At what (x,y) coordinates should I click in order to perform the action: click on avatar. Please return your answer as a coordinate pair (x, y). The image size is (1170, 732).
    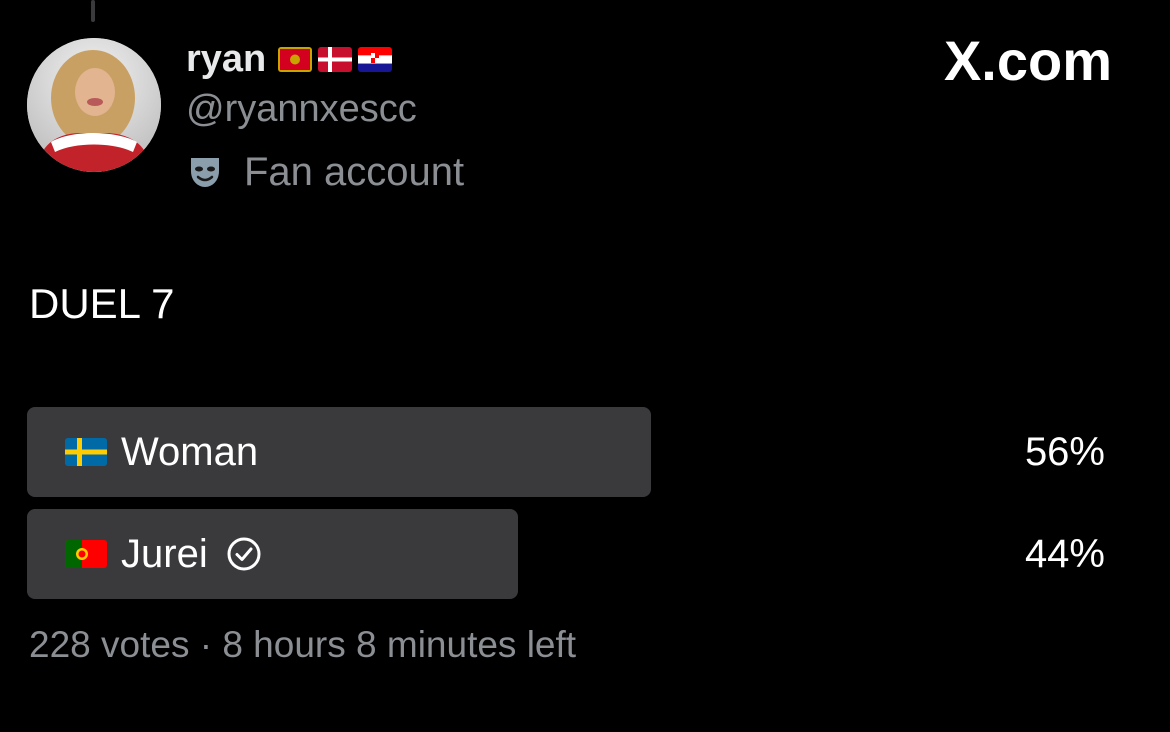
    Looking at the image, I should click on (94, 105).